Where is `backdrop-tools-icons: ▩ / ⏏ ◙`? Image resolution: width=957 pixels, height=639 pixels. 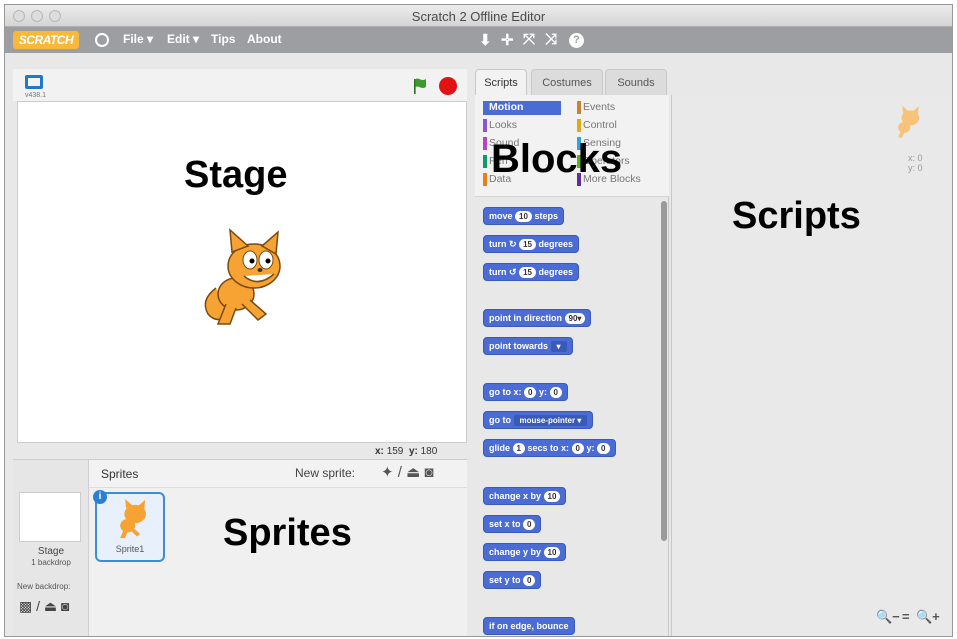
backdrop-tools-icons: ▩ / ⏏ ◙ is located at coordinates (44, 606).